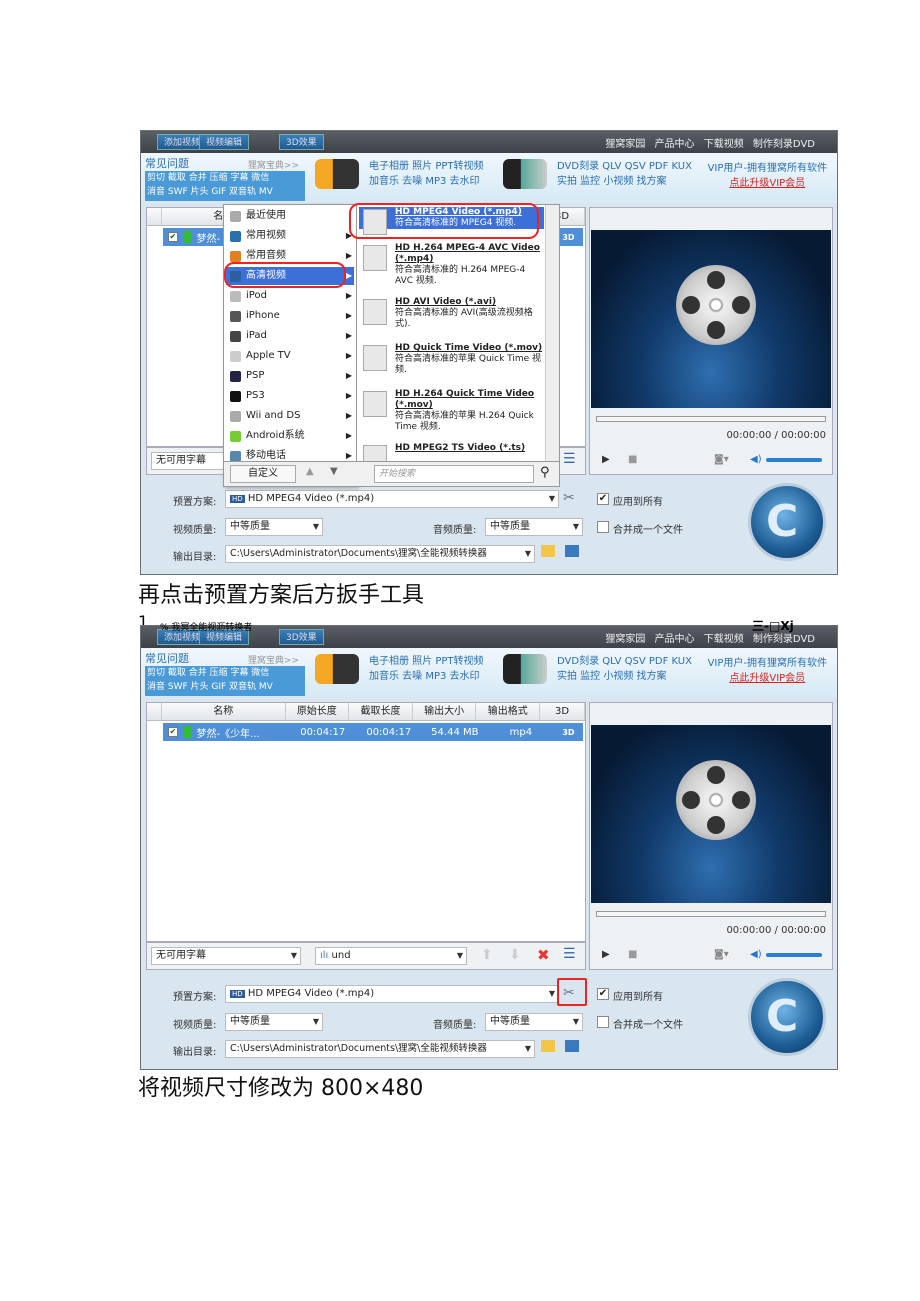 The height and width of the screenshot is (1301, 920). Describe the element at coordinates (451, 457) in the screenshot. I see `format-item: HD MPEG2 TS Video (*.ts)` at that location.